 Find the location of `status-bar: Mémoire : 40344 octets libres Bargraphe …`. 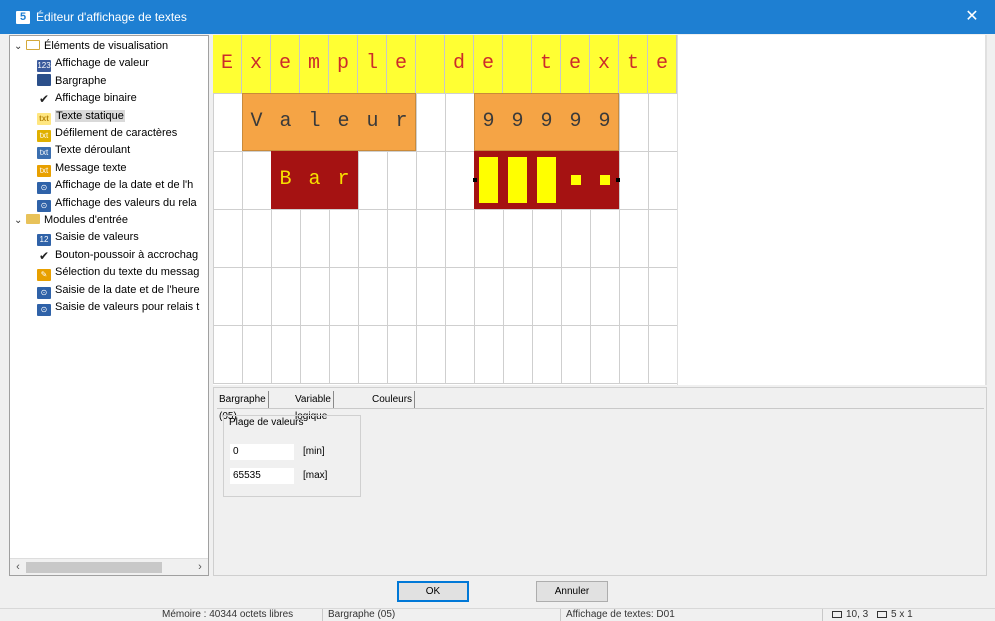

status-bar: Mémoire : 40344 octets libres Bargraphe … is located at coordinates (497, 614).